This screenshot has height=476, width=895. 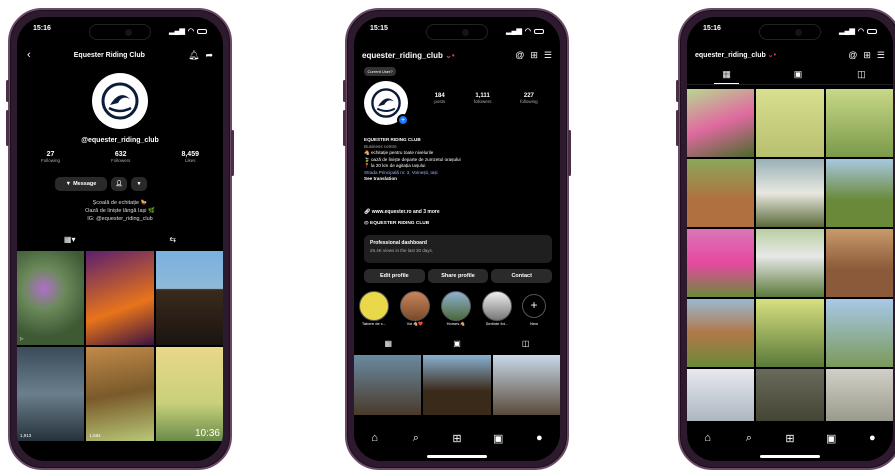 I want to click on avatar, so click(x=120, y=101).